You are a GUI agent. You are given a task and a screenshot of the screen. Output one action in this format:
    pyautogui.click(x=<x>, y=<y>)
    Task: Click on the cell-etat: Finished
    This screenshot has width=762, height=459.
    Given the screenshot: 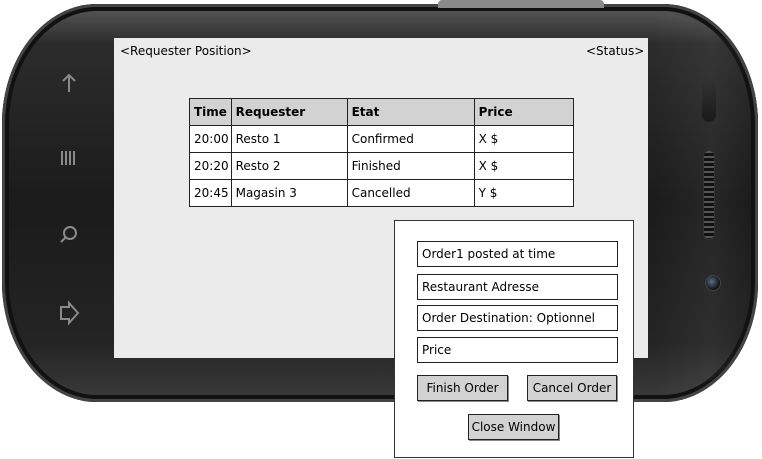 What is the action you would take?
    pyautogui.click(x=410, y=166)
    